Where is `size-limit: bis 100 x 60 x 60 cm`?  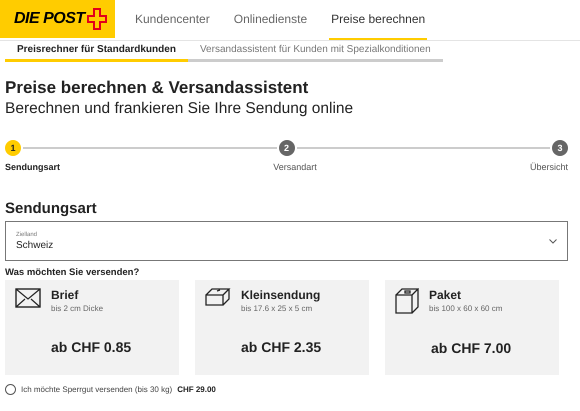
size-limit: bis 100 x 60 x 60 cm is located at coordinates (465, 308).